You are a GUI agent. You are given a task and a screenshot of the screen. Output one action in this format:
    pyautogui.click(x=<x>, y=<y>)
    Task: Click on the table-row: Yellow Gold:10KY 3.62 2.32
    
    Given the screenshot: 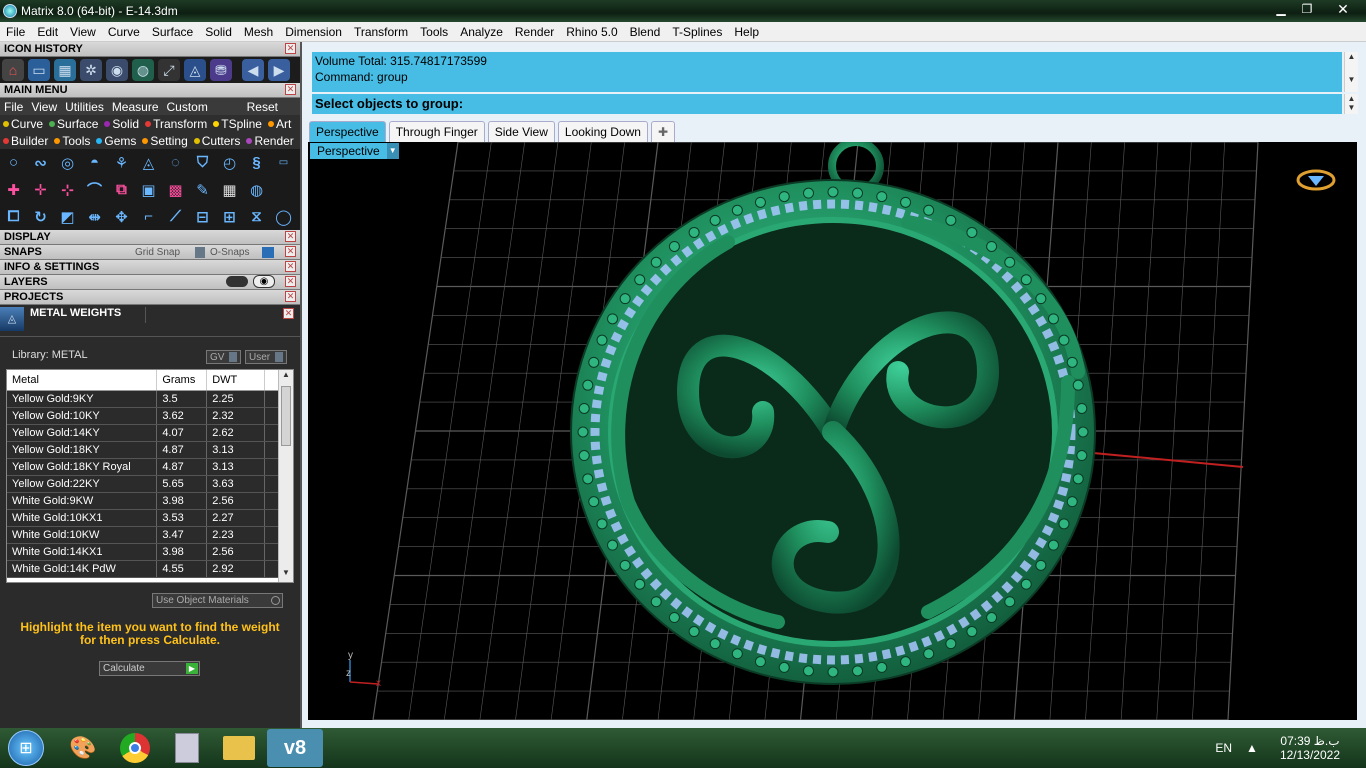 What is the action you would take?
    pyautogui.click(x=143, y=416)
    